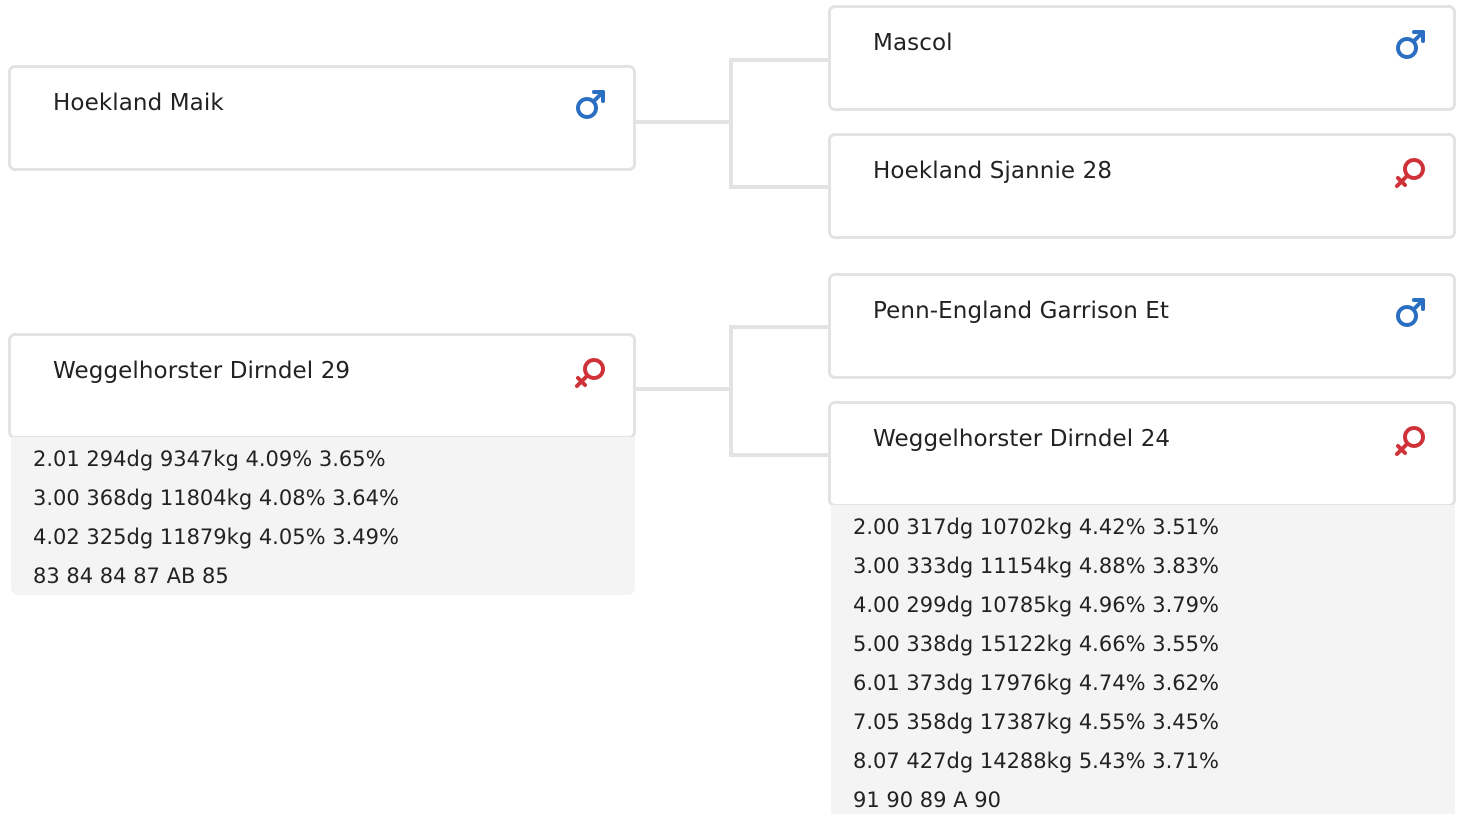 This screenshot has height=814, width=1461. Describe the element at coordinates (138, 103) in the screenshot. I see `animal-name: Hoekland Maik` at that location.